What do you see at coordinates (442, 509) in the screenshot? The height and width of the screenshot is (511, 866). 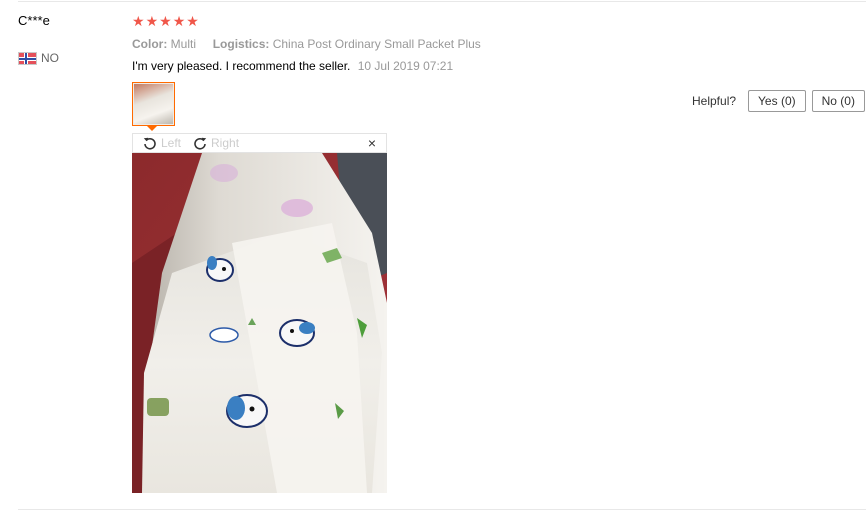 I see `bottom-divider` at bounding box center [442, 509].